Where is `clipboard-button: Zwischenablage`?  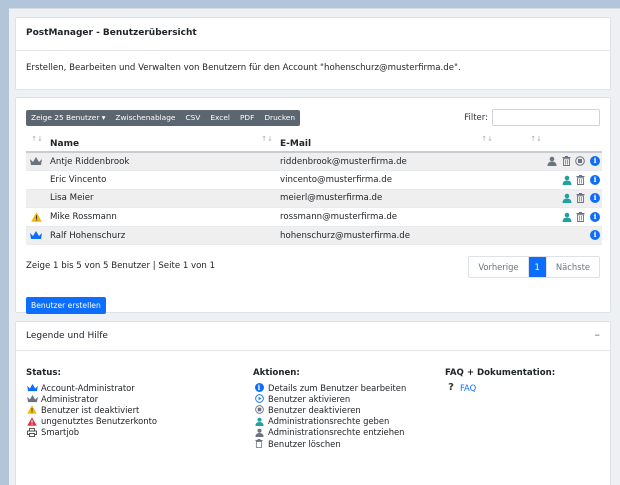 clipboard-button: Zwischenablage is located at coordinates (145, 118).